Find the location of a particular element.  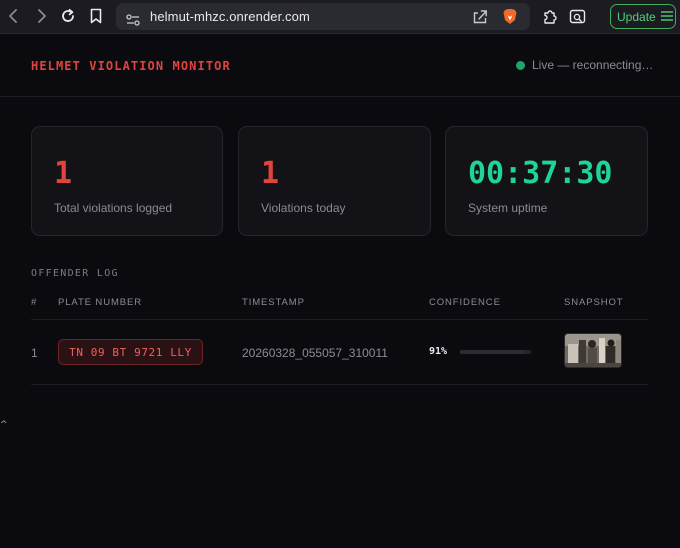

update-label: Update is located at coordinates (636, 16).